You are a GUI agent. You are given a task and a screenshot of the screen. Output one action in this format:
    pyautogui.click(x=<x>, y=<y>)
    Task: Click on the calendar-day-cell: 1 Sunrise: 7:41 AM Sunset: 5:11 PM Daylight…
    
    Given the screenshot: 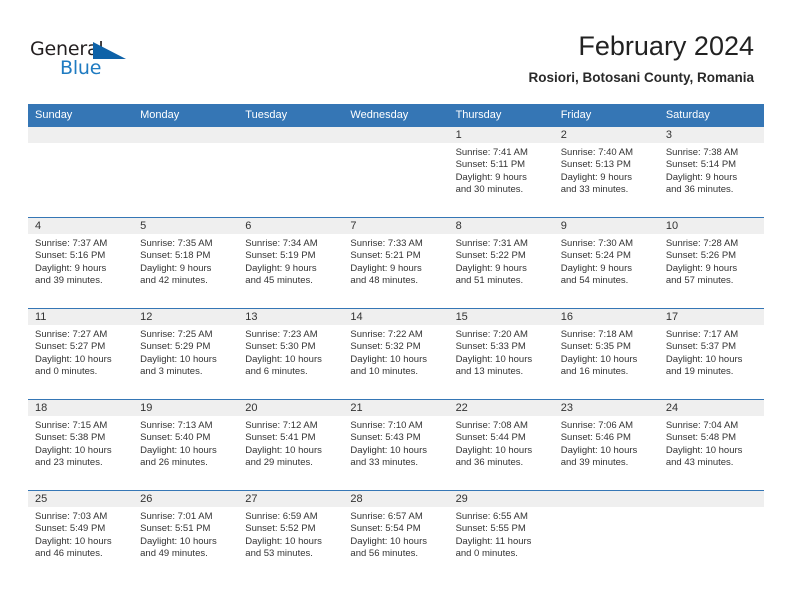 What is the action you would take?
    pyautogui.click(x=501, y=172)
    